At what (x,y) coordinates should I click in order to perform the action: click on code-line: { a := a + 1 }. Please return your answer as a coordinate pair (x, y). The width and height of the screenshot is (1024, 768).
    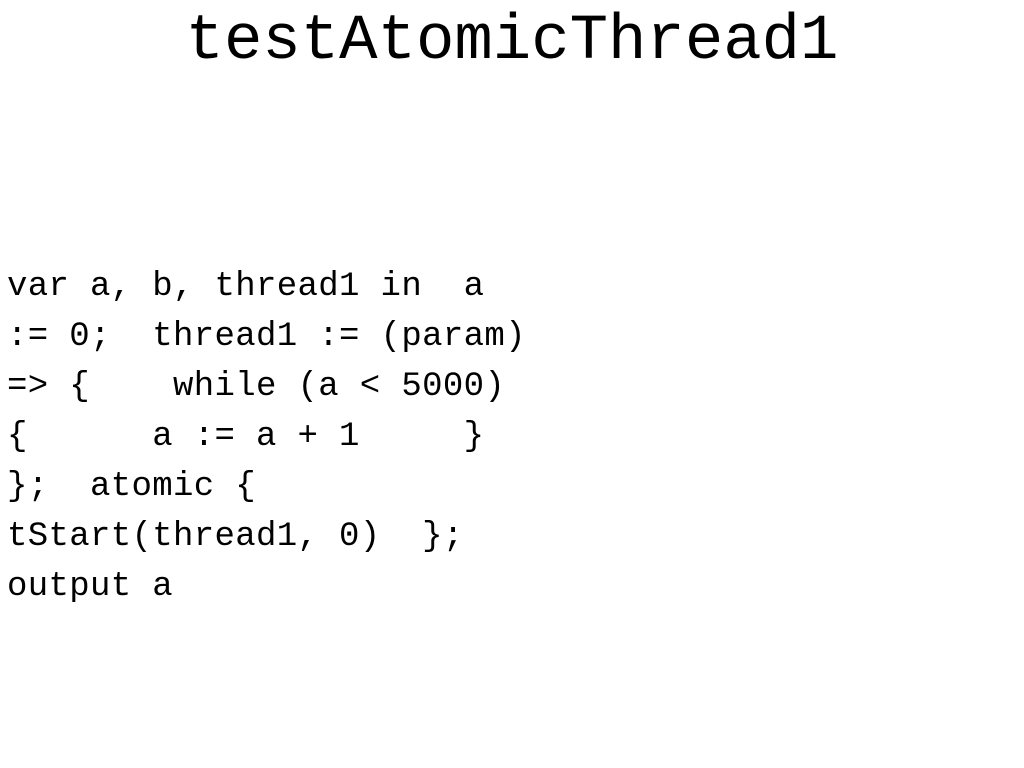
    Looking at the image, I should click on (246, 437).